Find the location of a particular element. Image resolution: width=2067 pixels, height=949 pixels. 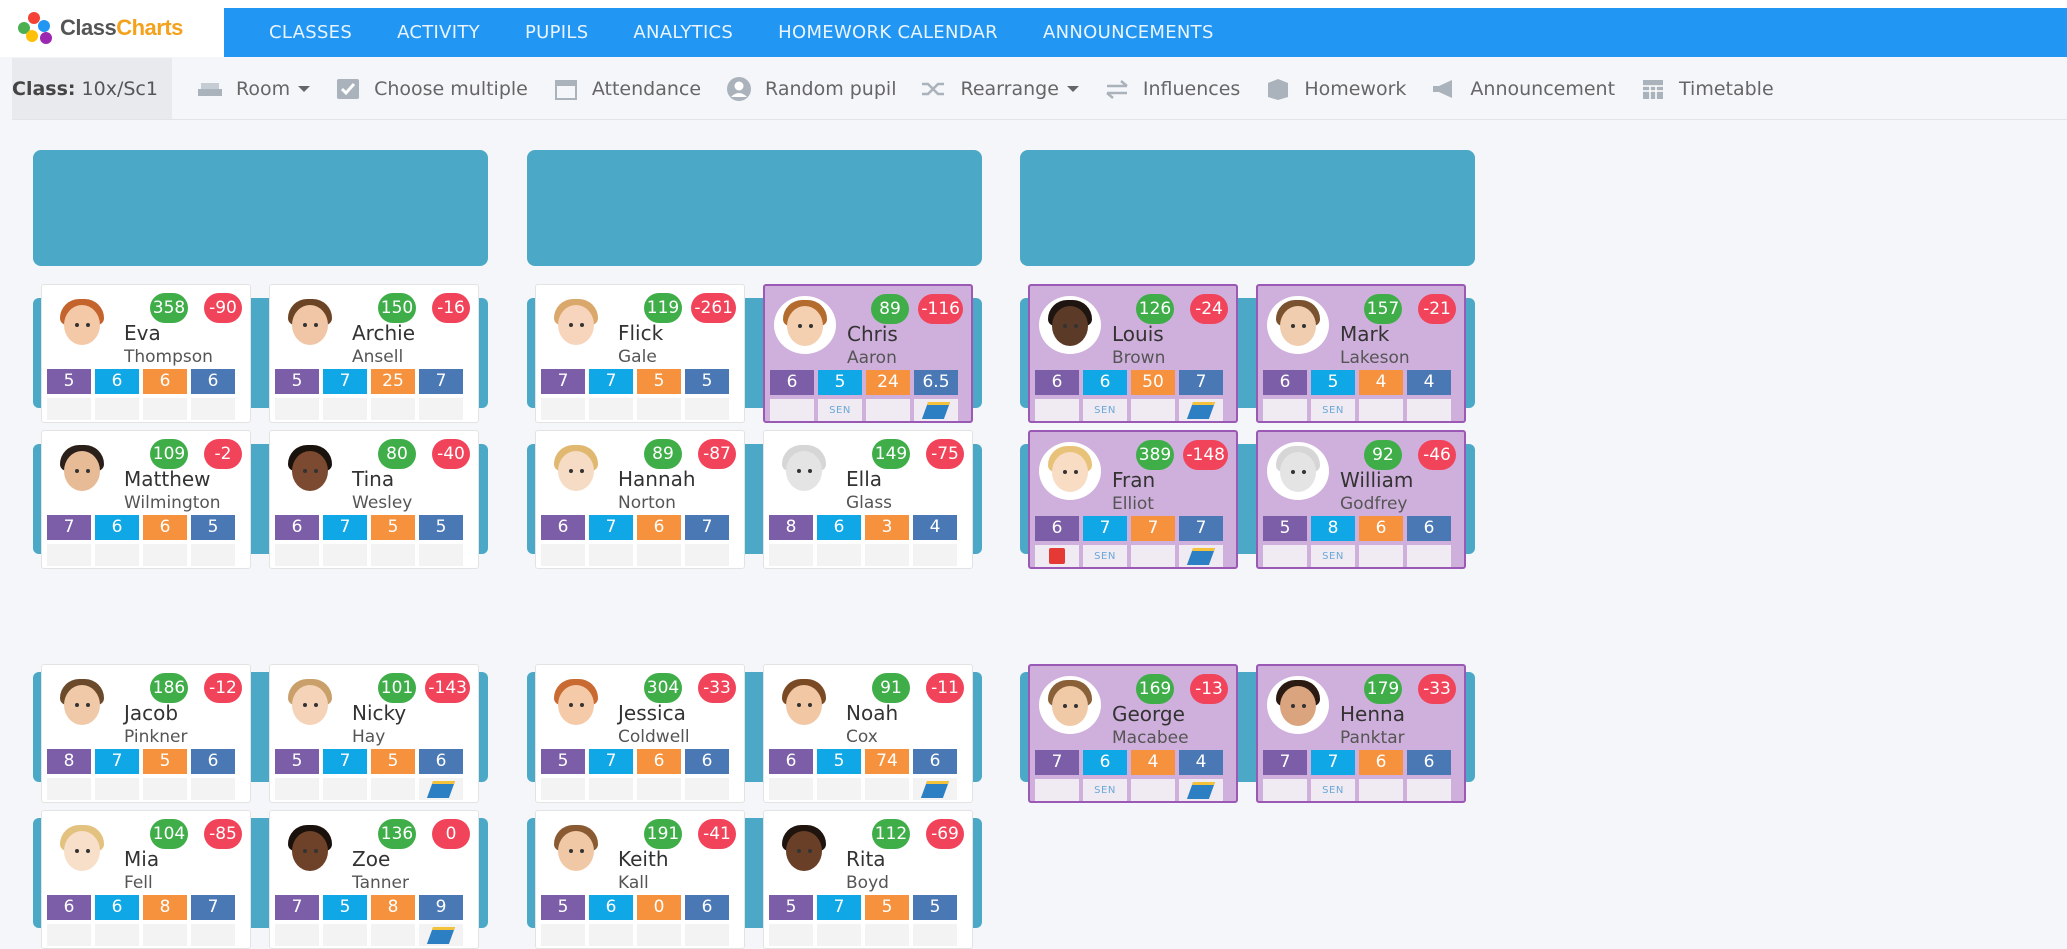

positive-points-badge: 119 is located at coordinates (663, 308).